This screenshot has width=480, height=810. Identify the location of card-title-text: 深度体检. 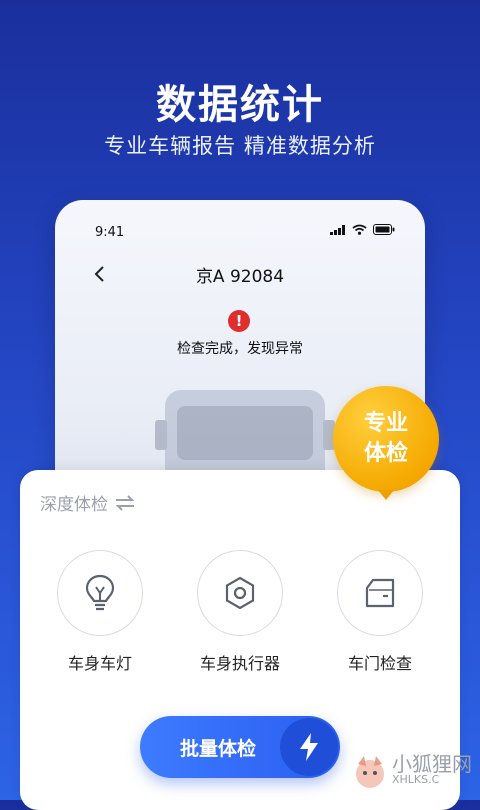
(74, 505).